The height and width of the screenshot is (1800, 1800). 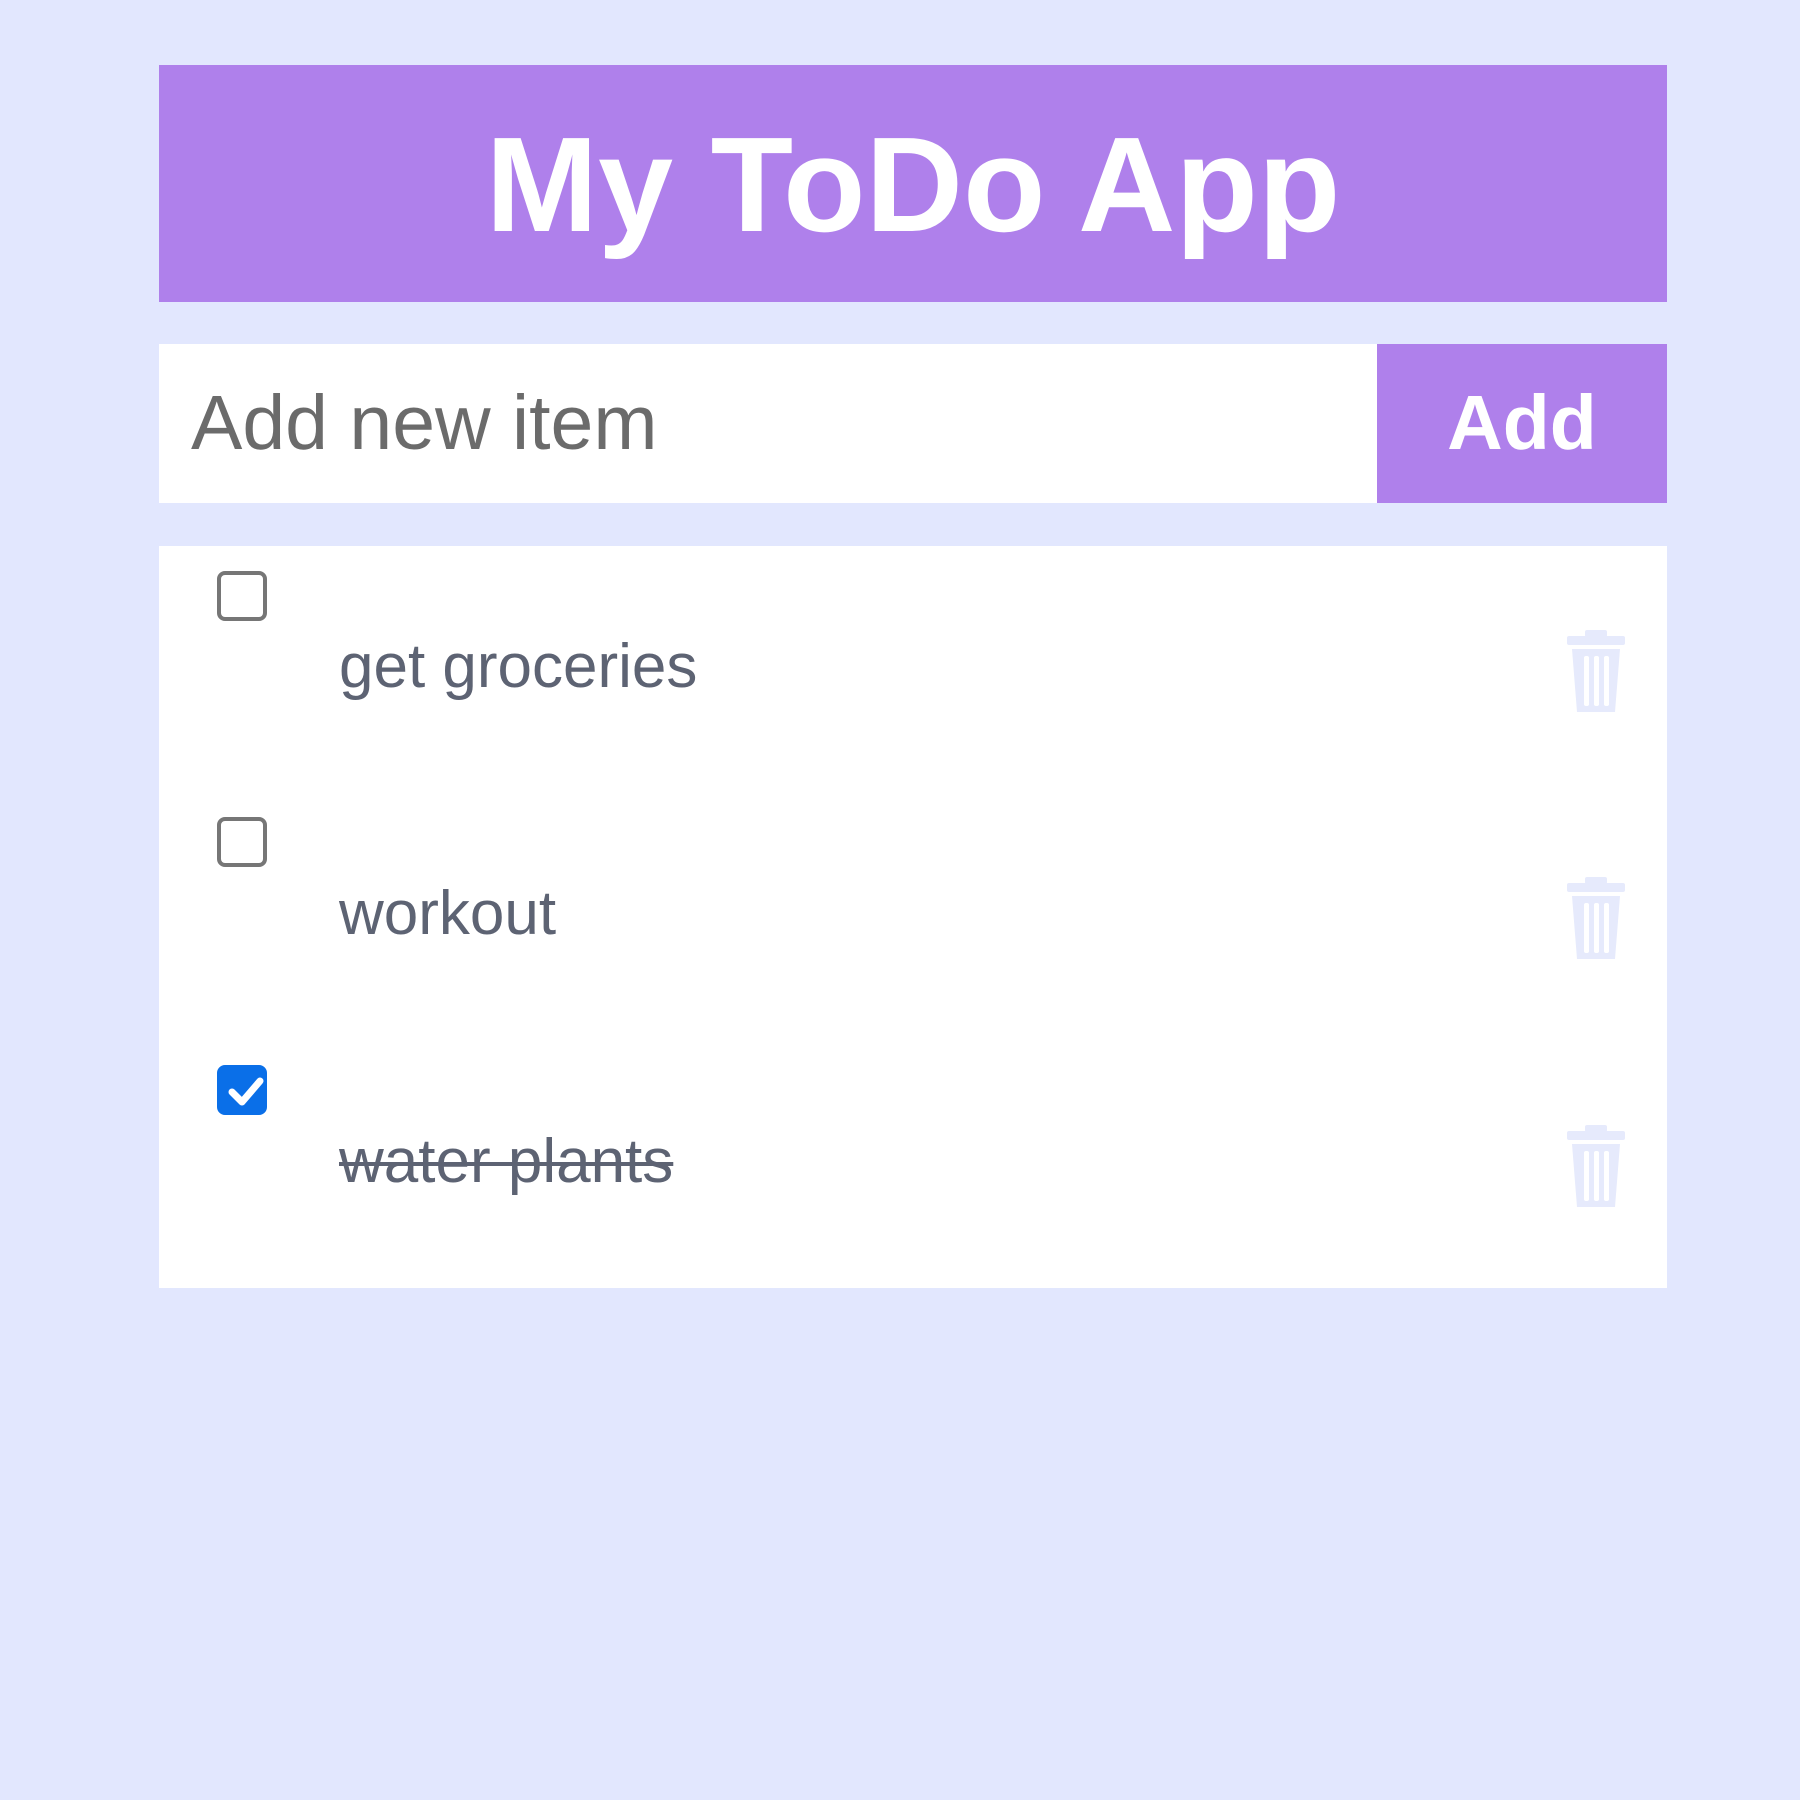 I want to click on app-header: My ToDo App, so click(x=913, y=183).